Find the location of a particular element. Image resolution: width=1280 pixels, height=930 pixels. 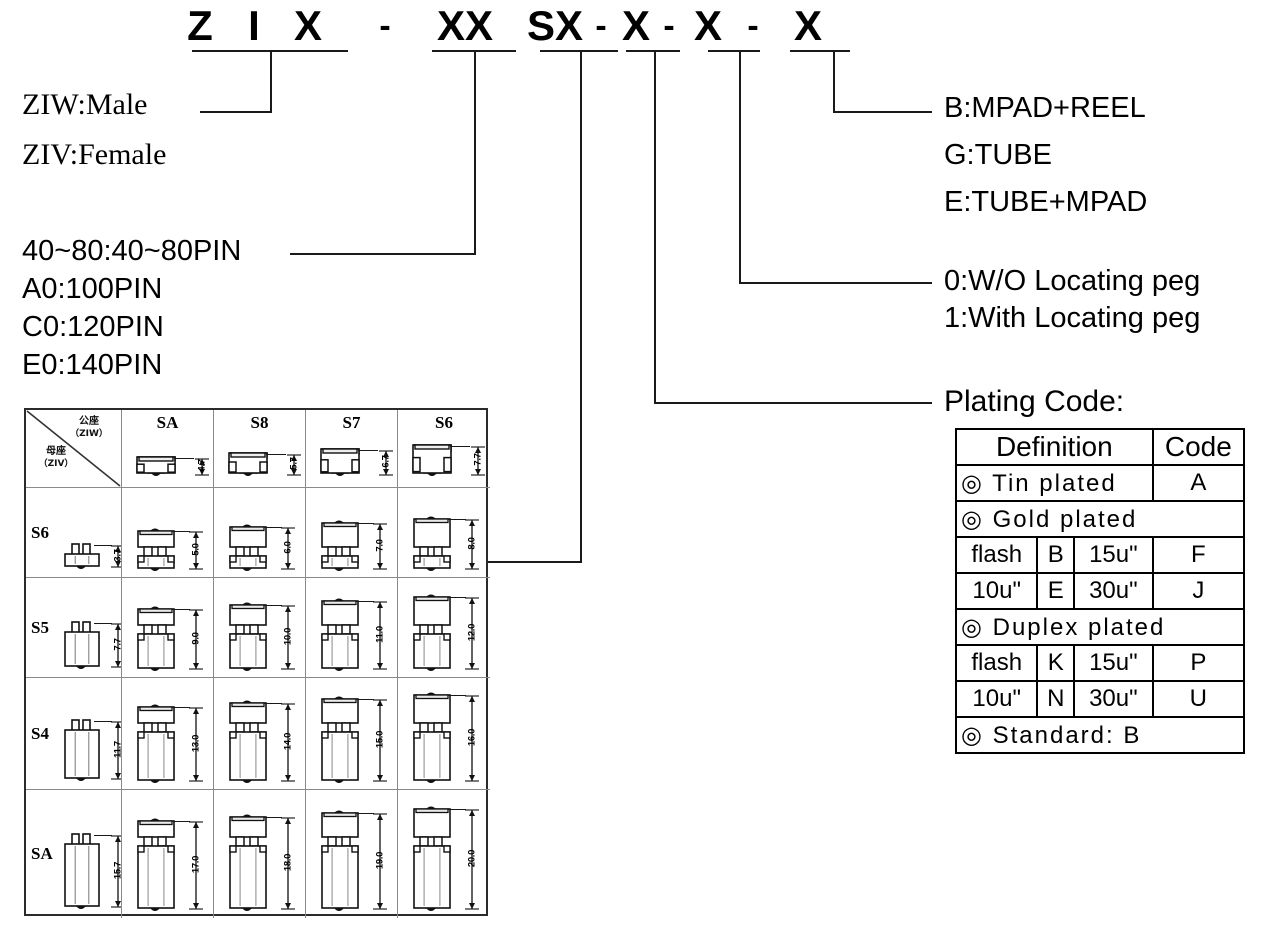

col-header-label: S8 is located at coordinates (259, 422).